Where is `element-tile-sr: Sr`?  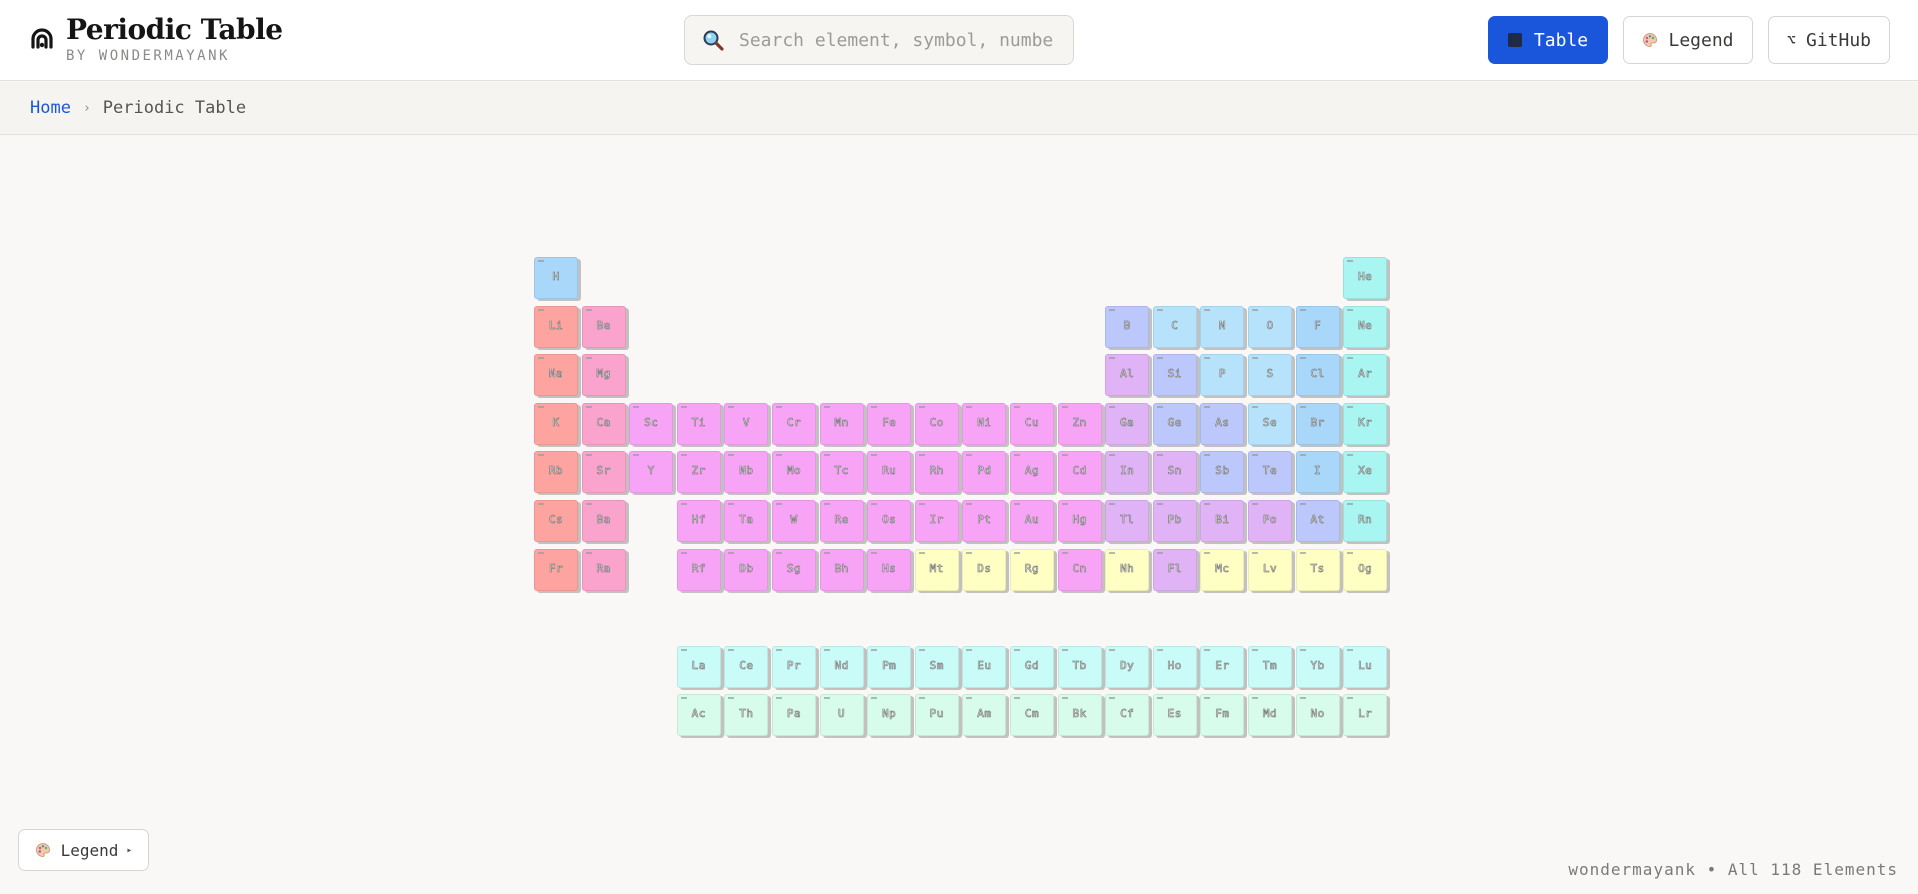 element-tile-sr: Sr is located at coordinates (603, 472).